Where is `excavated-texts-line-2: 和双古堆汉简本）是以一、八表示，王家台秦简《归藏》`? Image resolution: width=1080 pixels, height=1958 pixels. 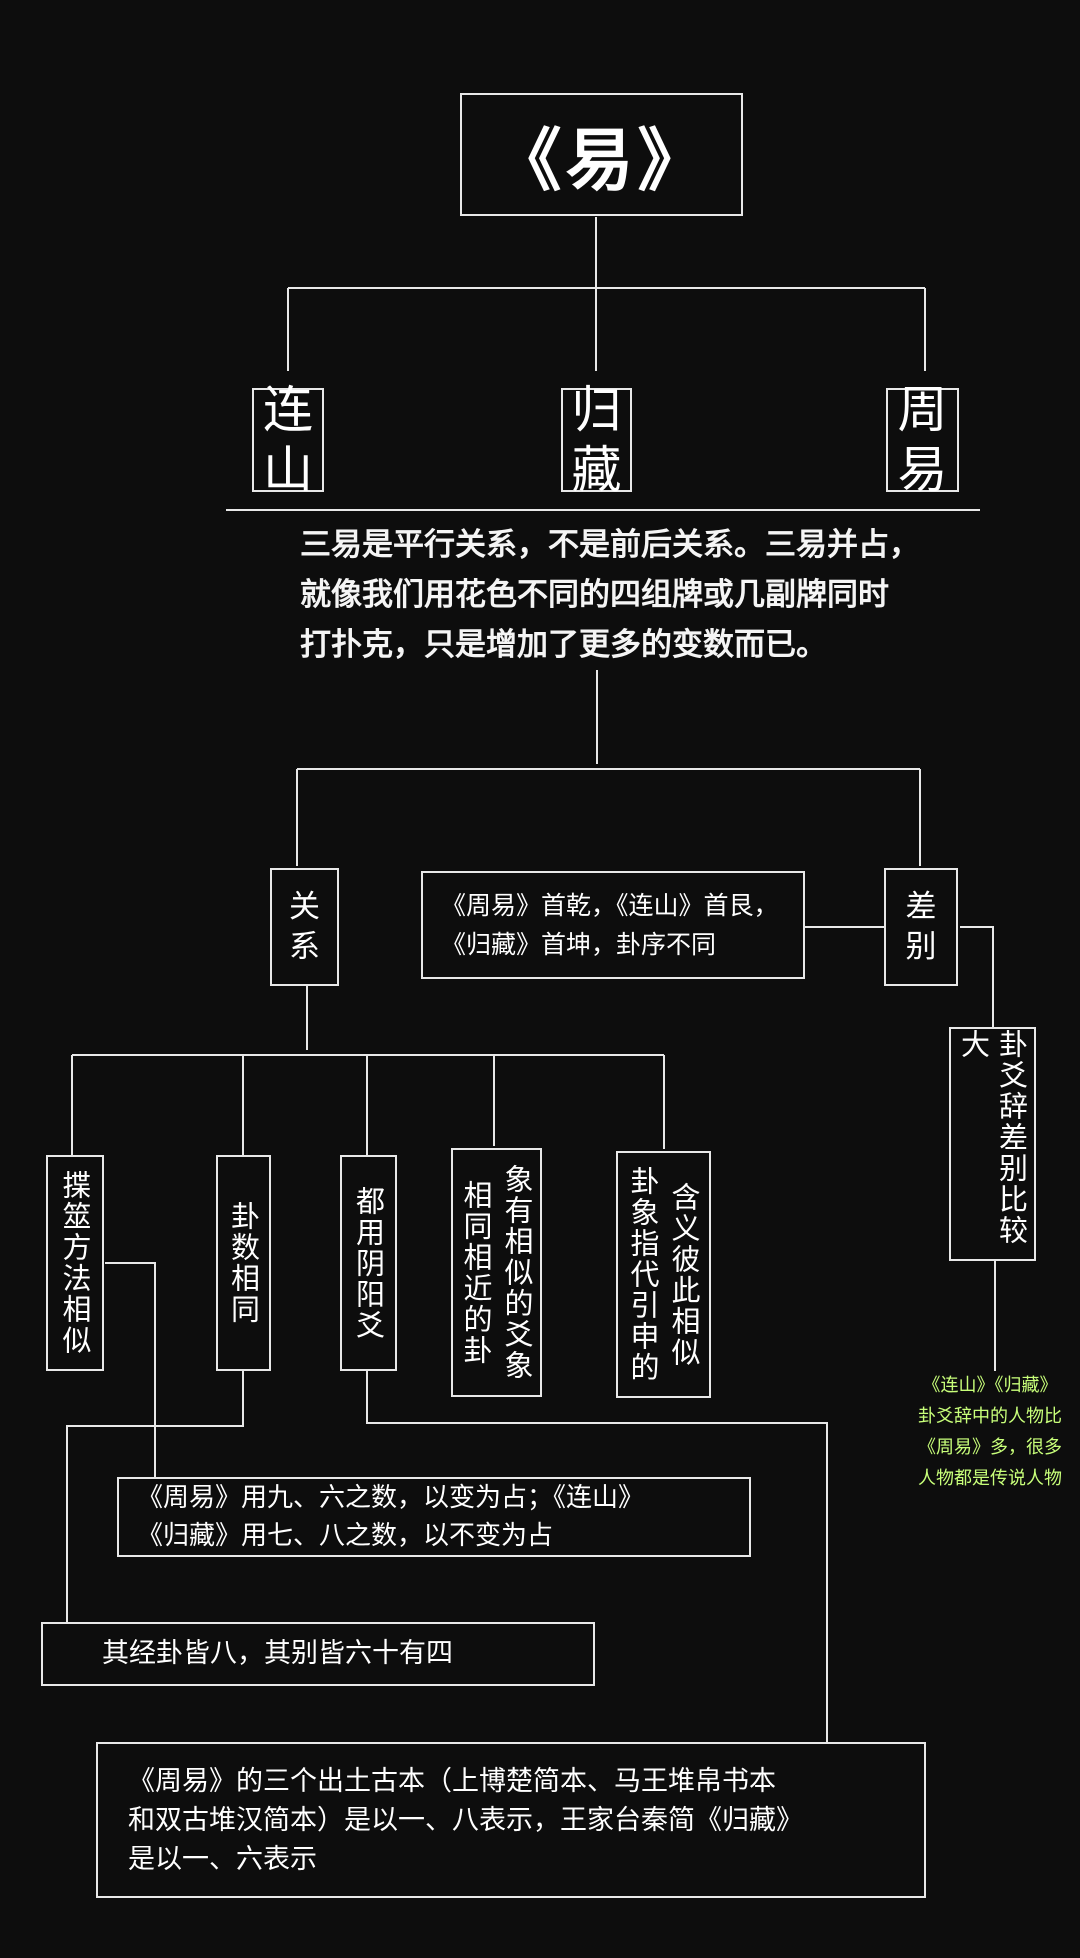
excavated-texts-line-2: 和双古堆汉简本）是以一、八表示，王家台秦简《归藏》 is located at coordinates (465, 1820).